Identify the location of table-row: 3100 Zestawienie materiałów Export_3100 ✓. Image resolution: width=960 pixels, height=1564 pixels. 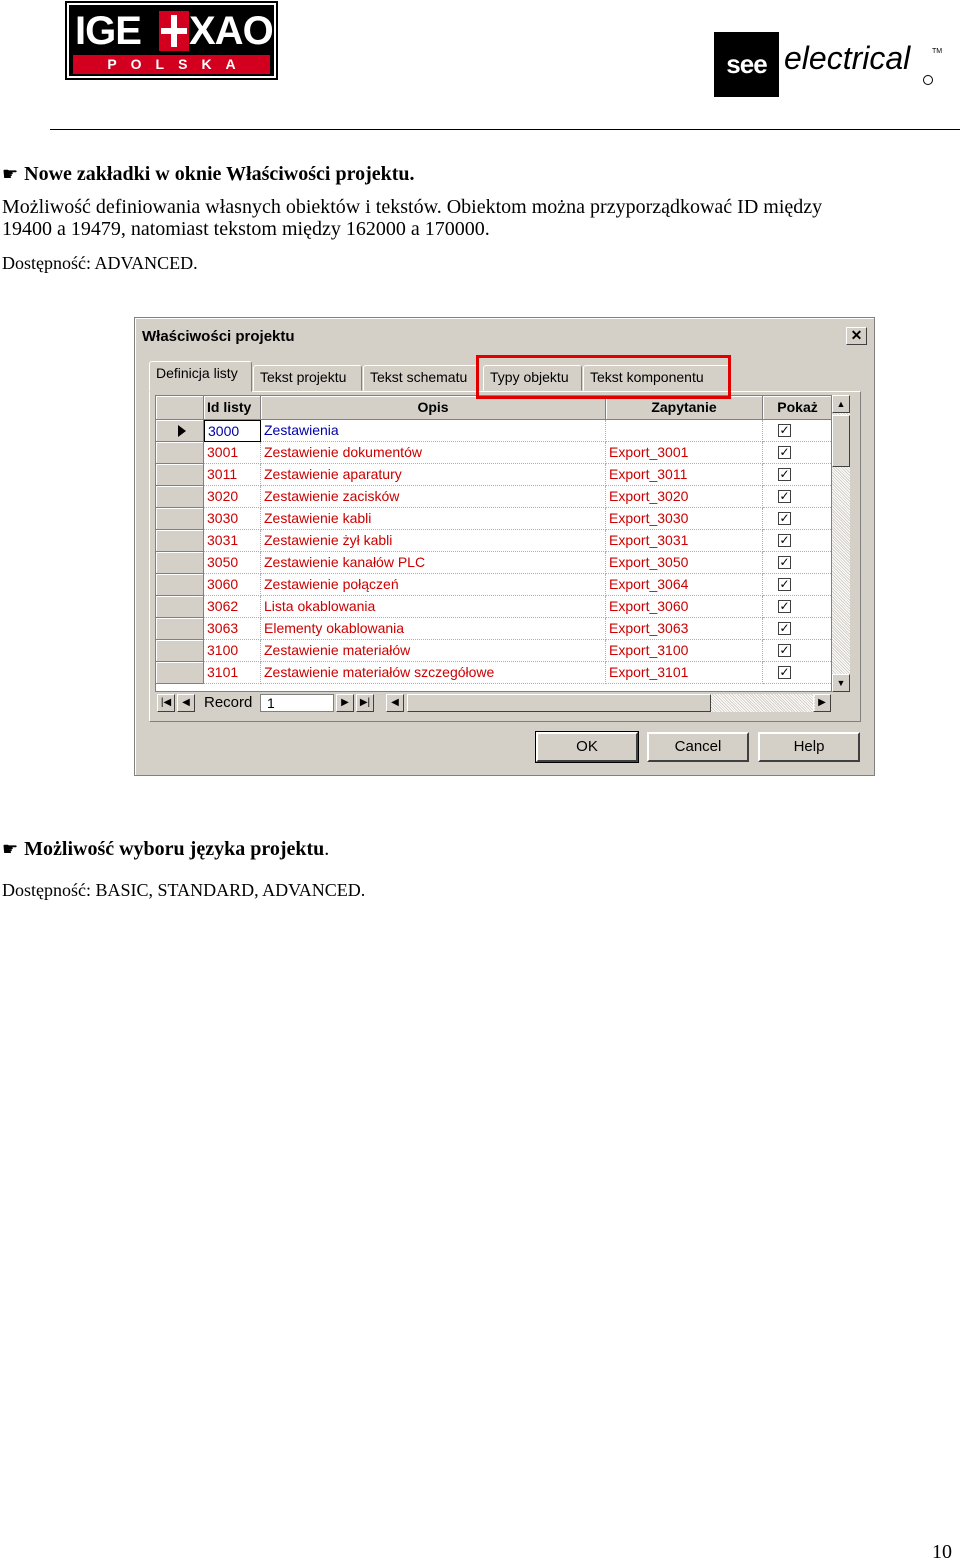
(493, 651).